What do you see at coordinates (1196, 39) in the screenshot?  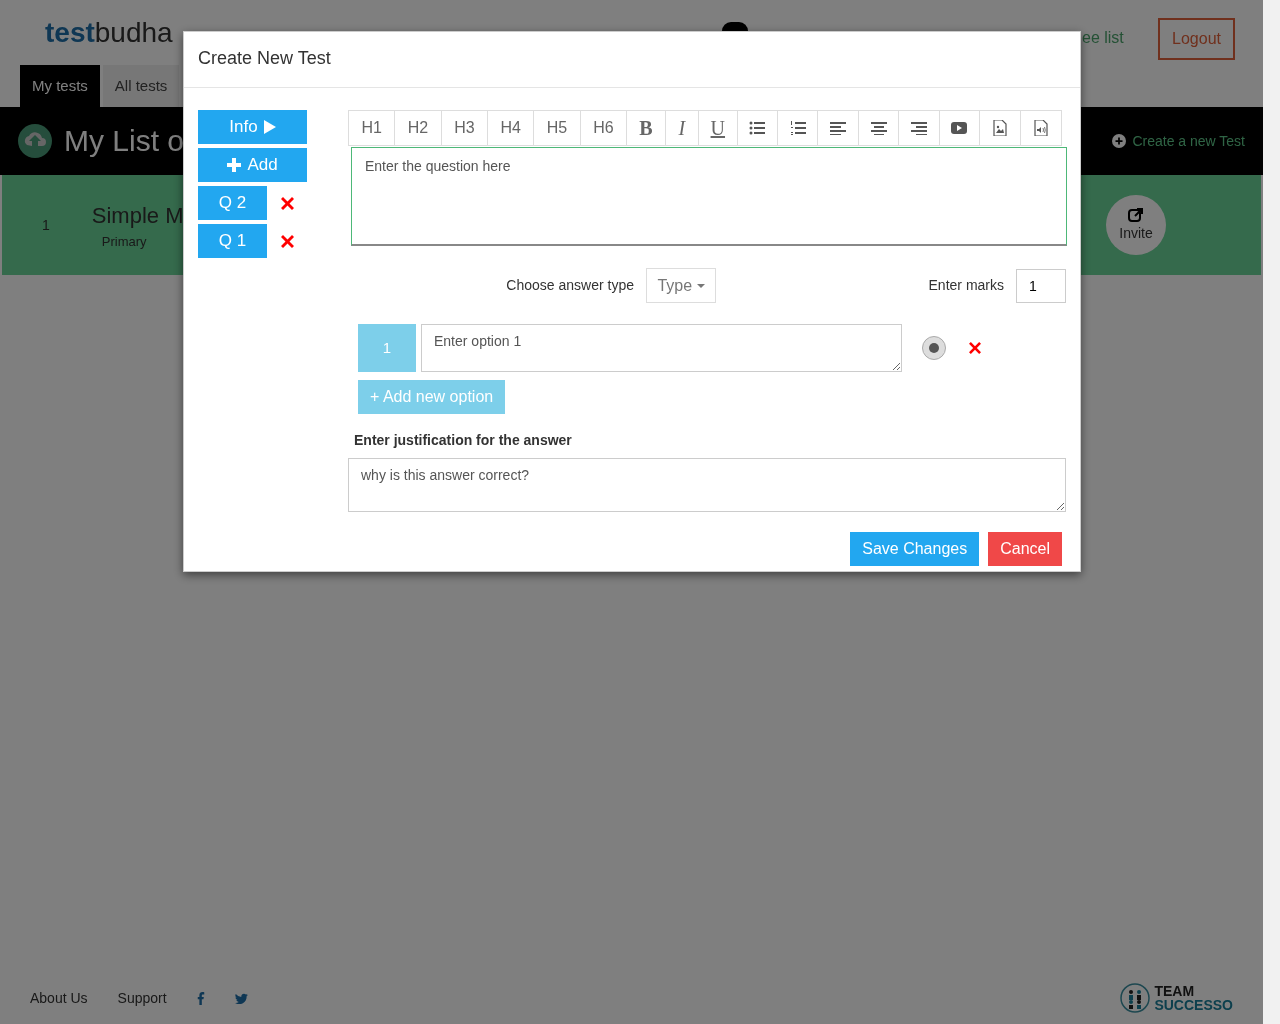 I see `logout-button: Logout` at bounding box center [1196, 39].